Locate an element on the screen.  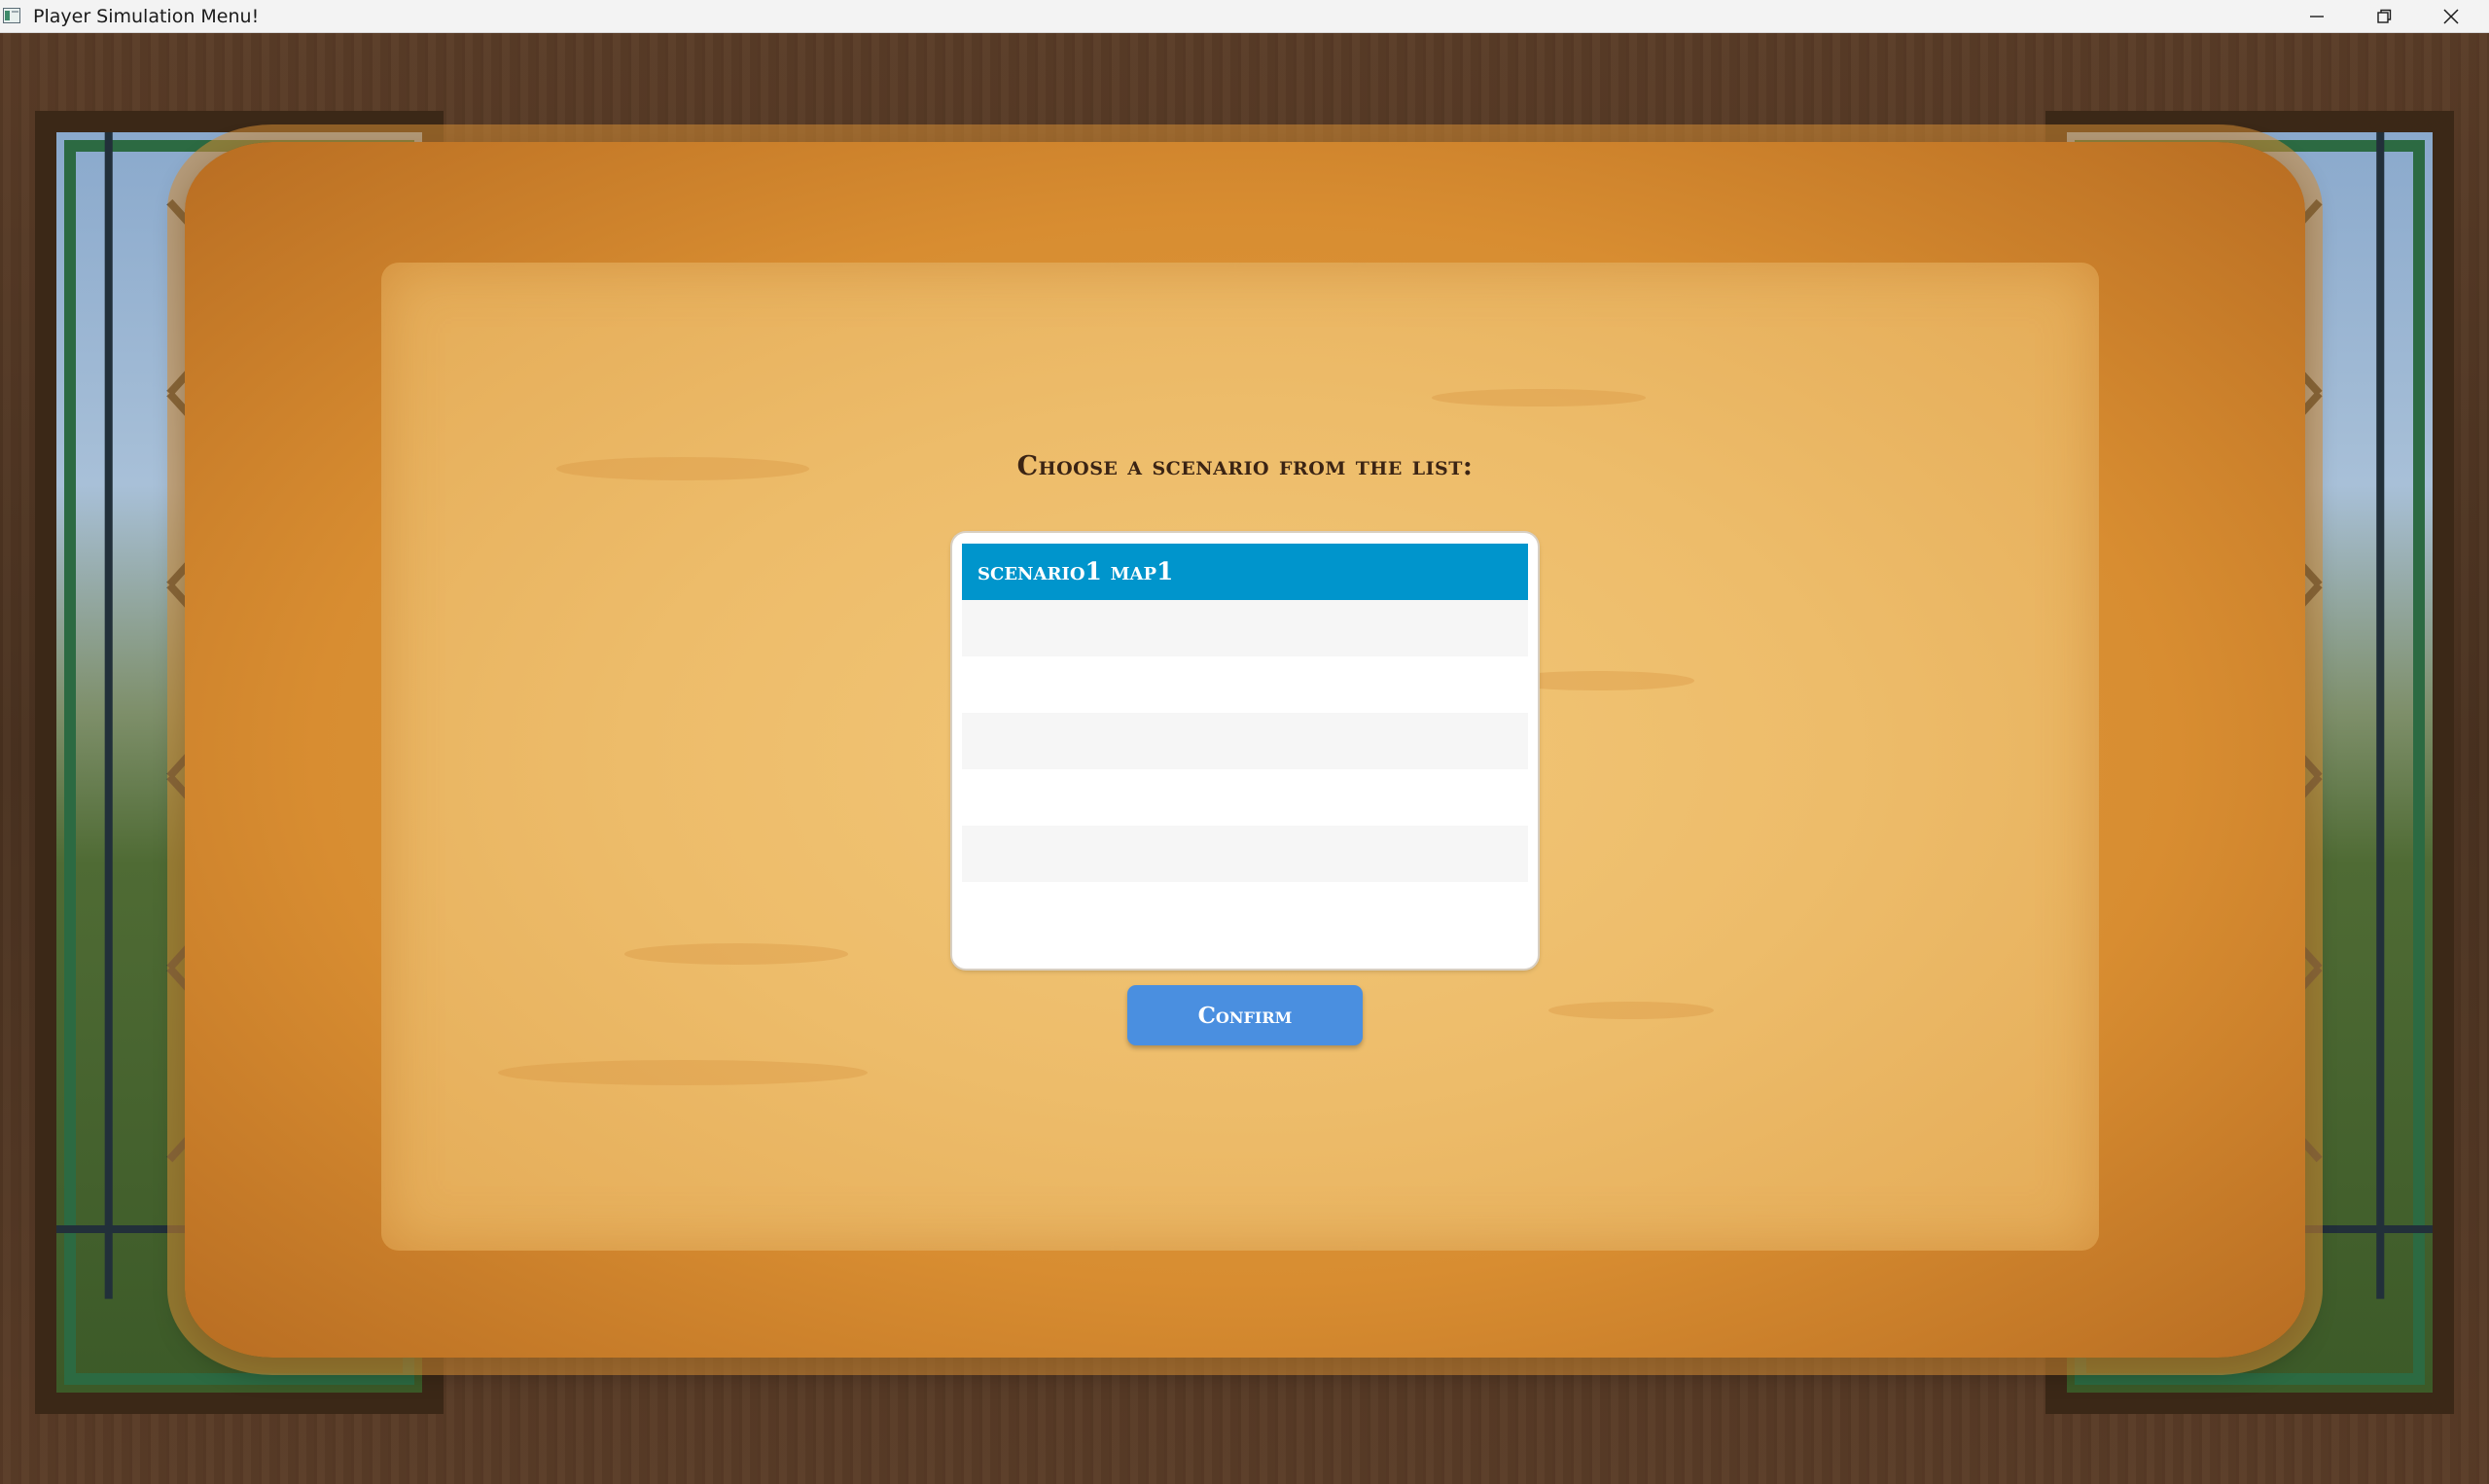
minimize-button is located at coordinates (2318, 17).